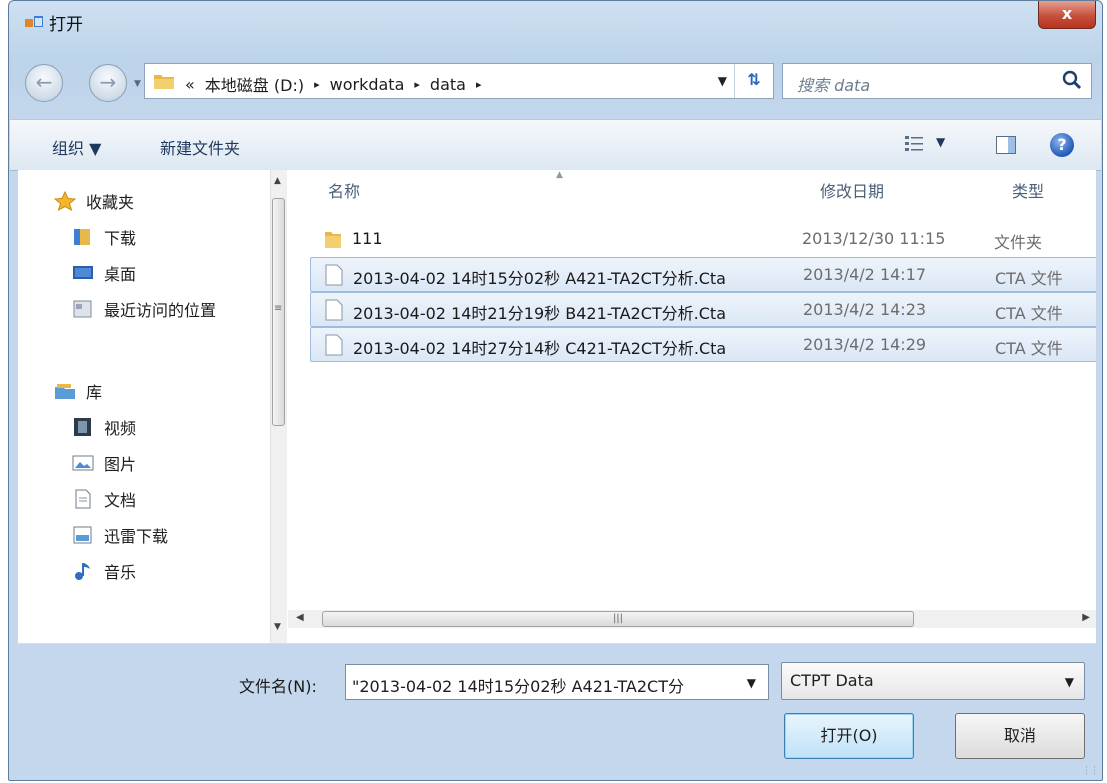 This screenshot has width=1107, height=783. Describe the element at coordinates (82, 571) in the screenshot. I see `music-icon` at that location.